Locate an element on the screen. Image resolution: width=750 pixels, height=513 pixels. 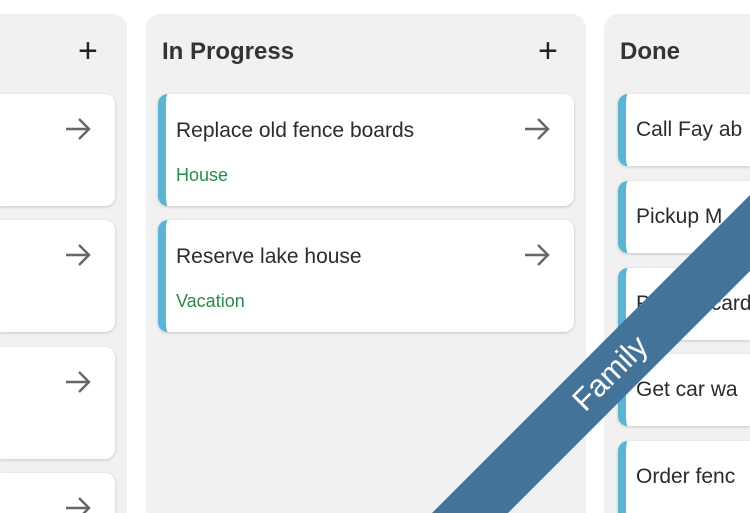
column-title: In Progress is located at coordinates (228, 51).